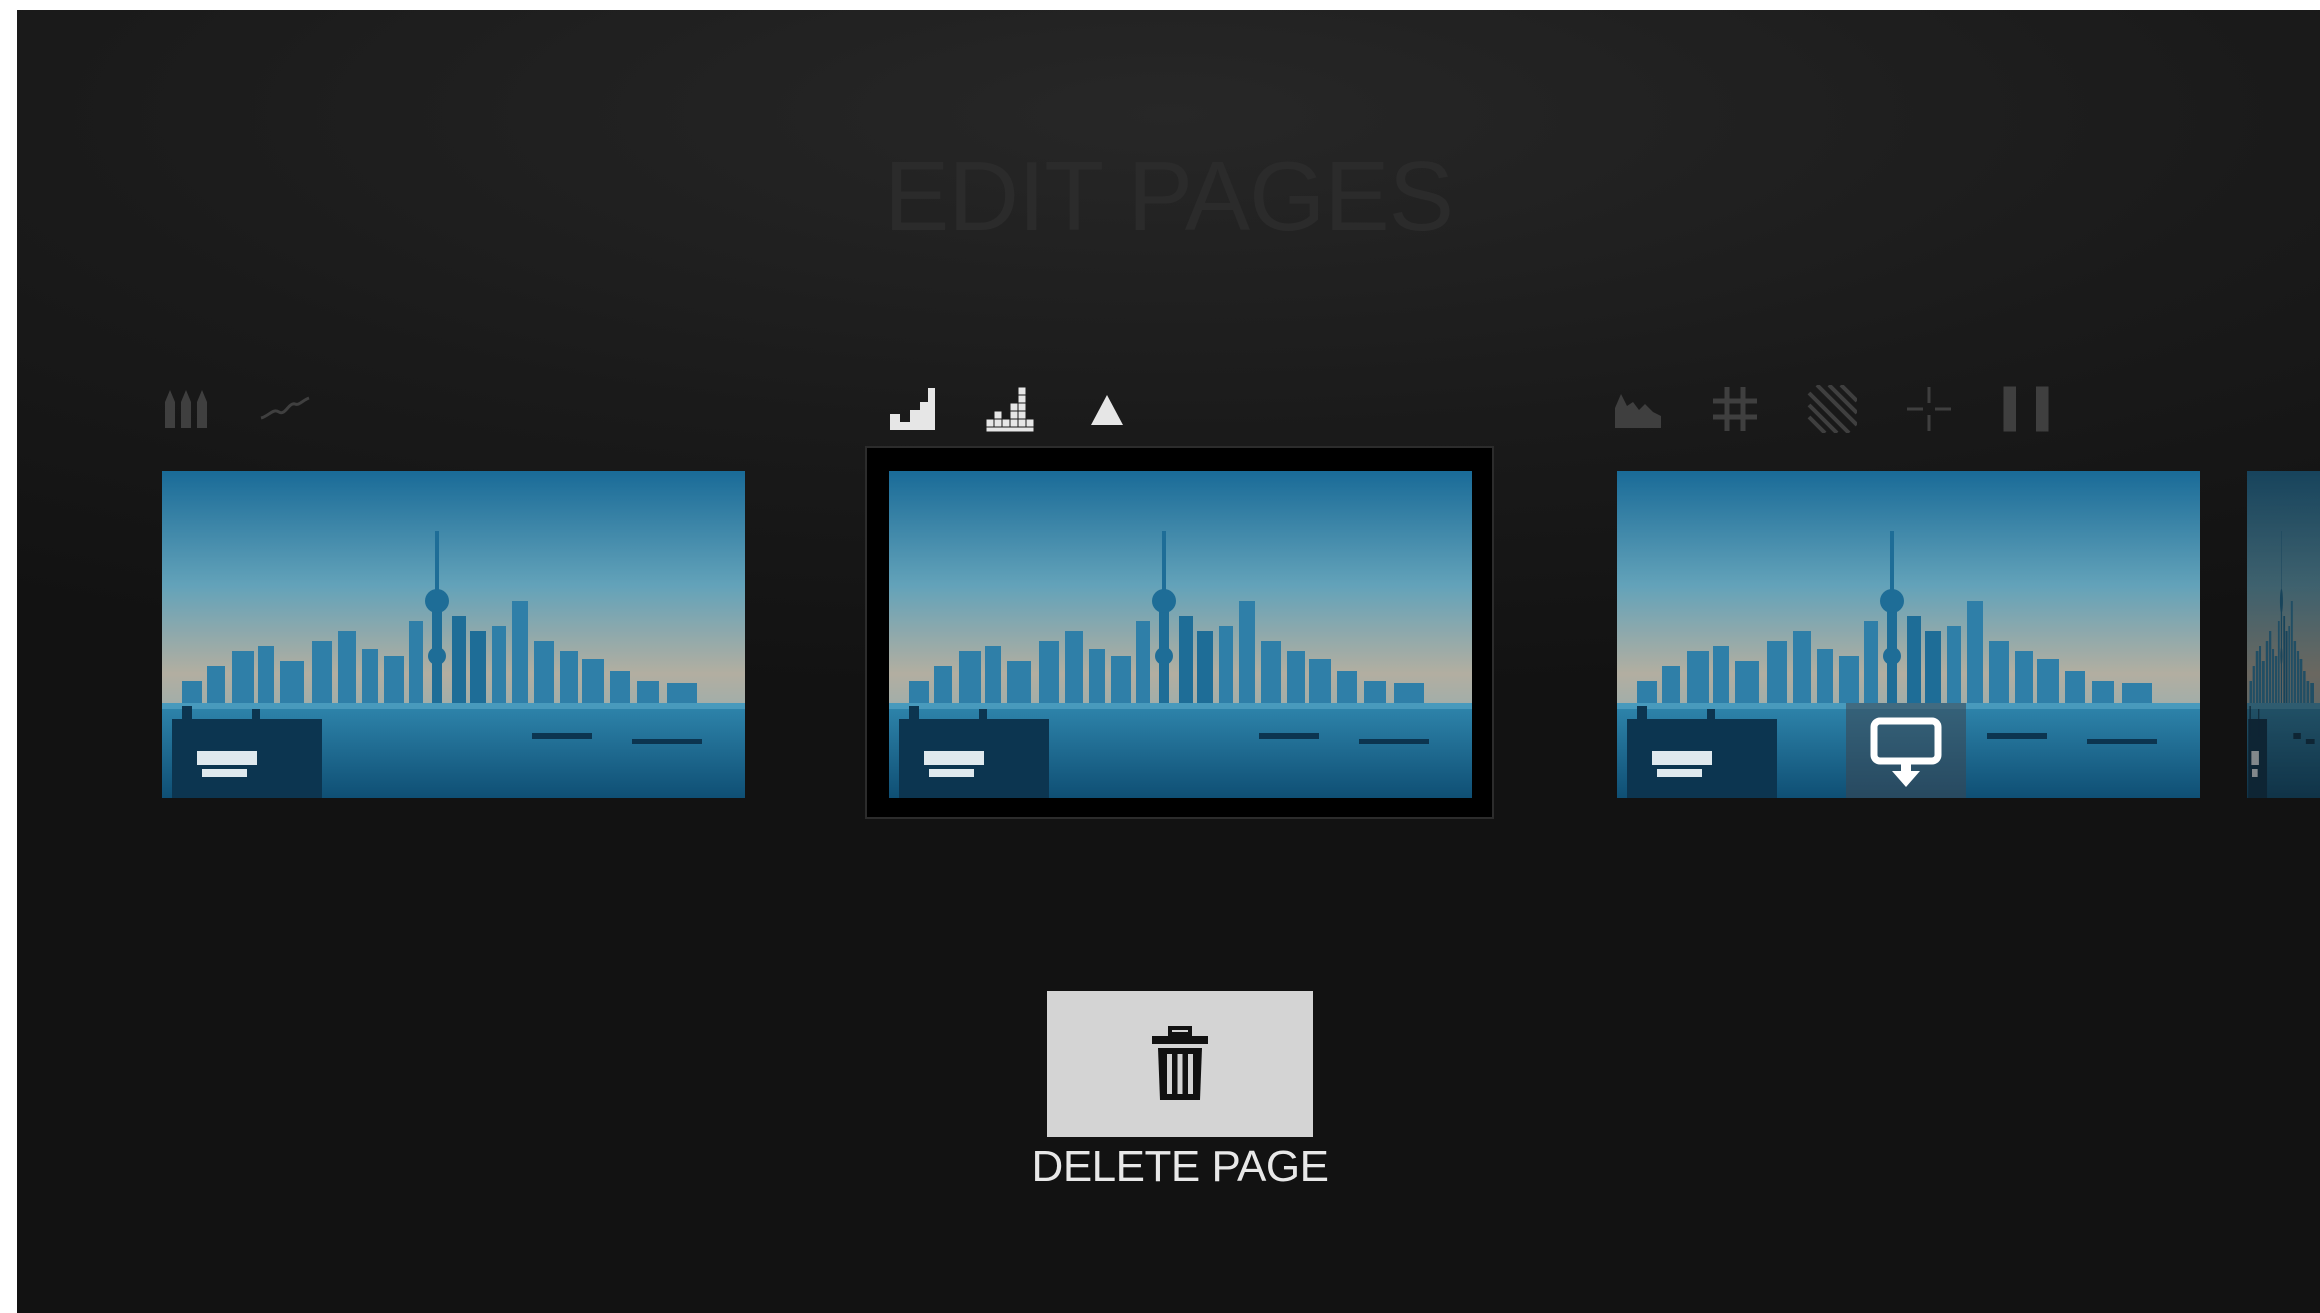 The width and height of the screenshot is (2320, 1313). I want to click on page-2-toolbar, so click(1032, 409).